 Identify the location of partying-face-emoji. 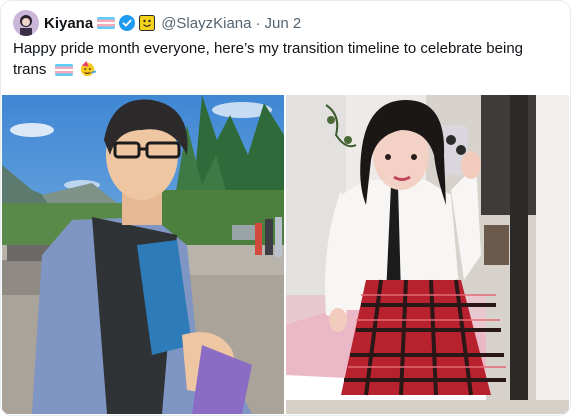
(88, 68).